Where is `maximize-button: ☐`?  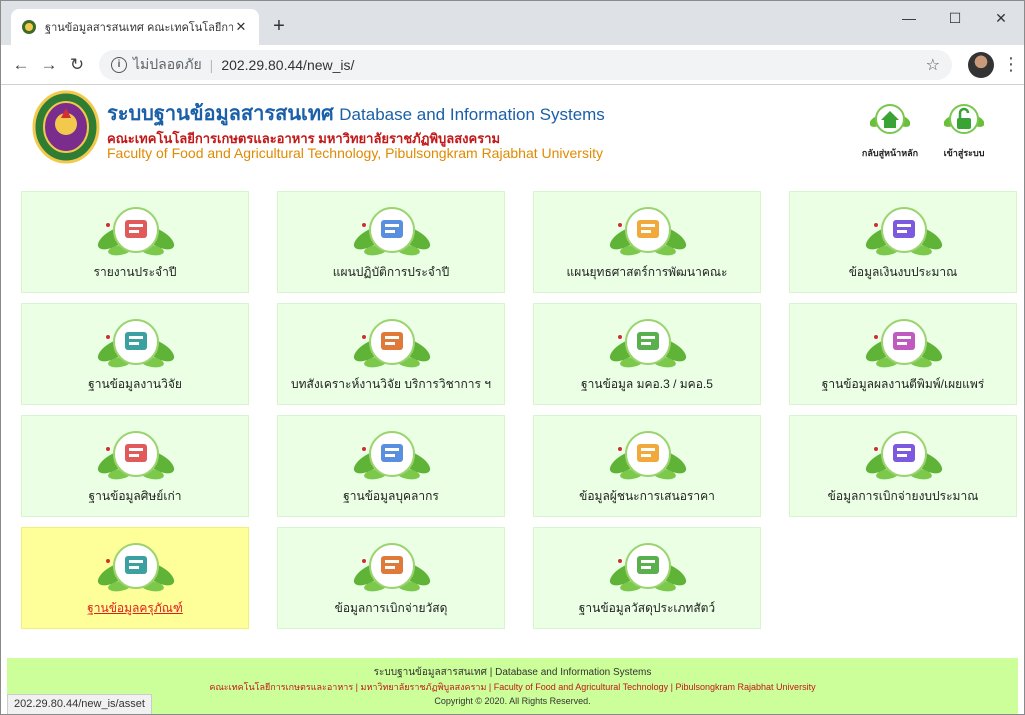
maximize-button: ☐ is located at coordinates (955, 18).